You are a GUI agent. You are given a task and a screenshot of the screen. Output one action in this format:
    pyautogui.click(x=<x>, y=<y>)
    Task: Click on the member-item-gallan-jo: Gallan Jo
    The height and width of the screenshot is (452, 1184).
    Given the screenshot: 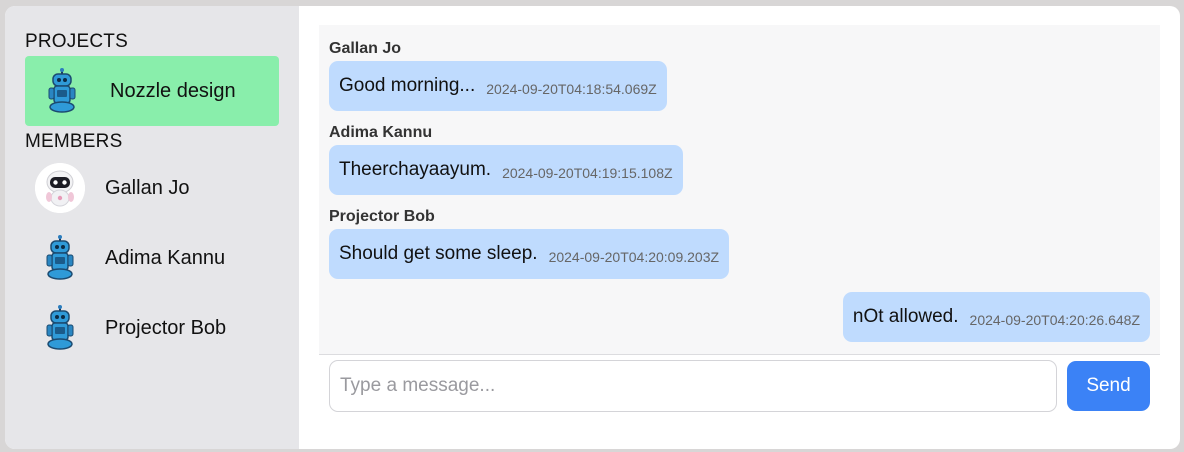 What is the action you would take?
    pyautogui.click(x=152, y=188)
    